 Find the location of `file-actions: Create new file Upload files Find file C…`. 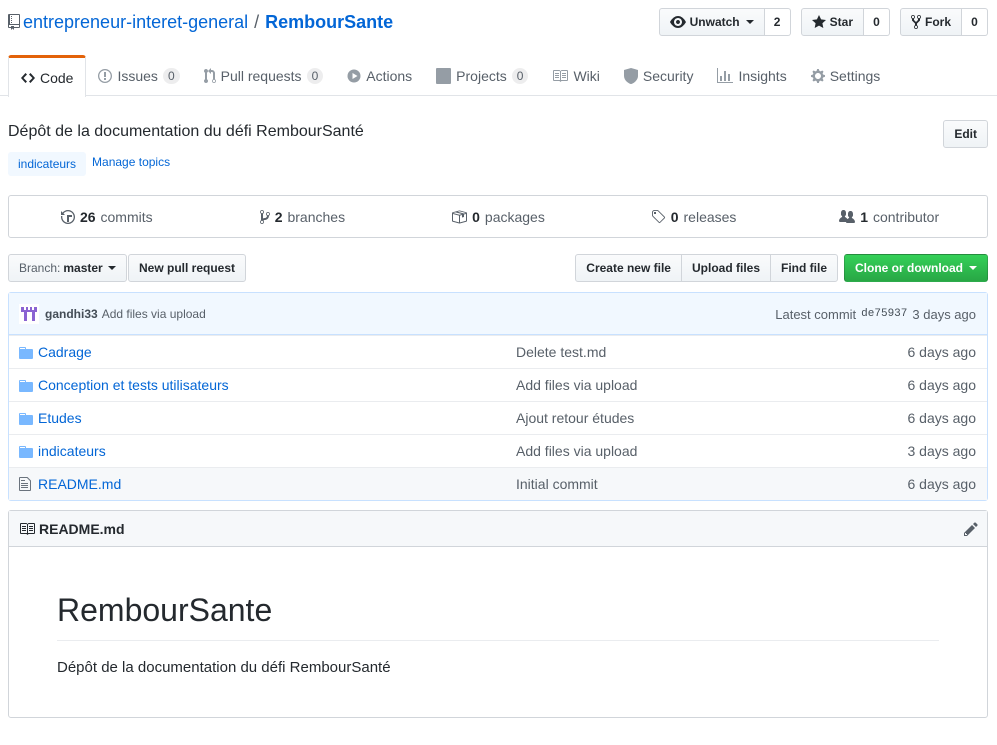

file-actions: Create new file Upload files Find file C… is located at coordinates (781, 268).